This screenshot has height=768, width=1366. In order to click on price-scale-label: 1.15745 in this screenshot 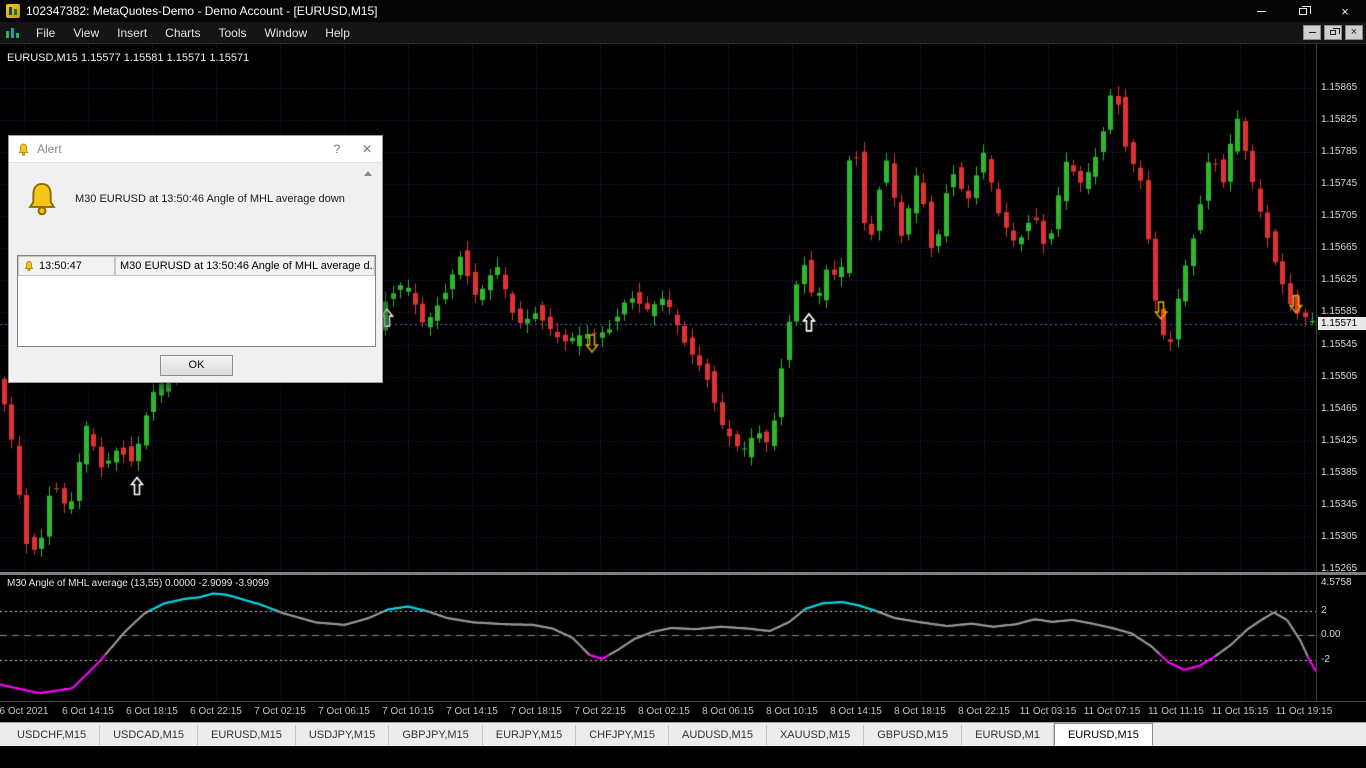, I will do `click(1339, 184)`.